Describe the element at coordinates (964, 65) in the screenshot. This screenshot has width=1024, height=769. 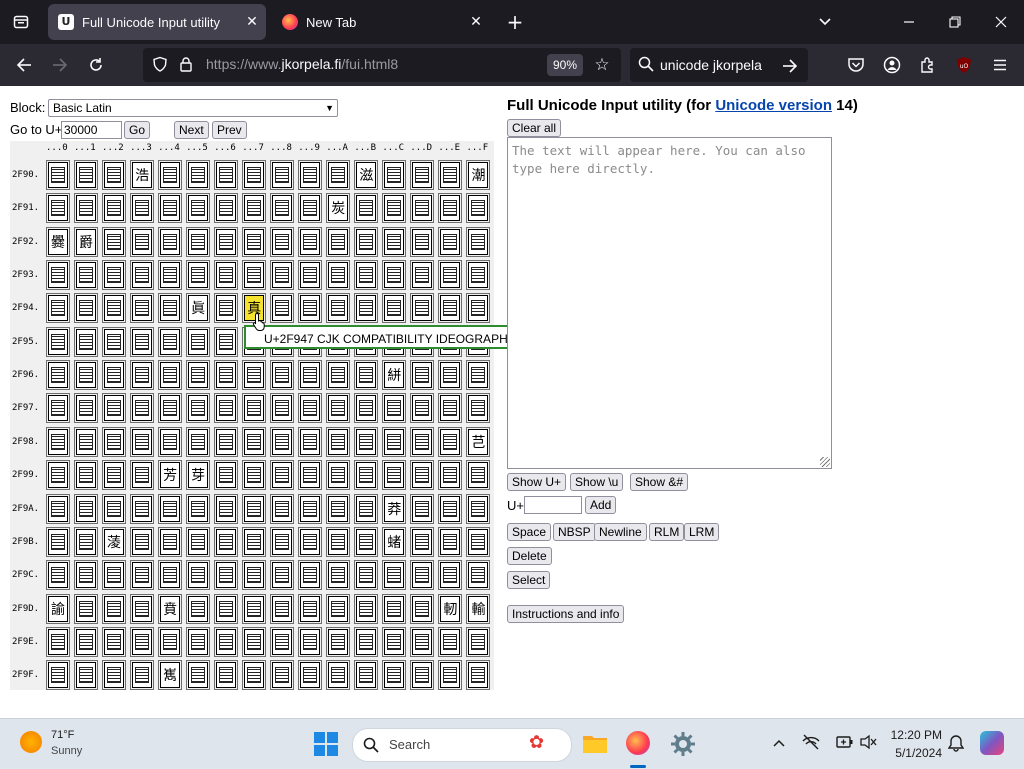
I see `ublock-origin-icon: uO` at that location.